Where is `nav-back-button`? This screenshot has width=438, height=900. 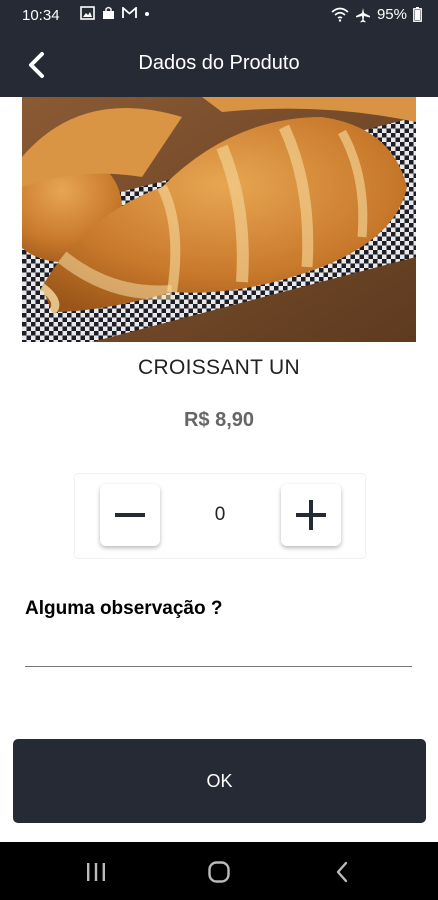 nav-back-button is located at coordinates (342, 872).